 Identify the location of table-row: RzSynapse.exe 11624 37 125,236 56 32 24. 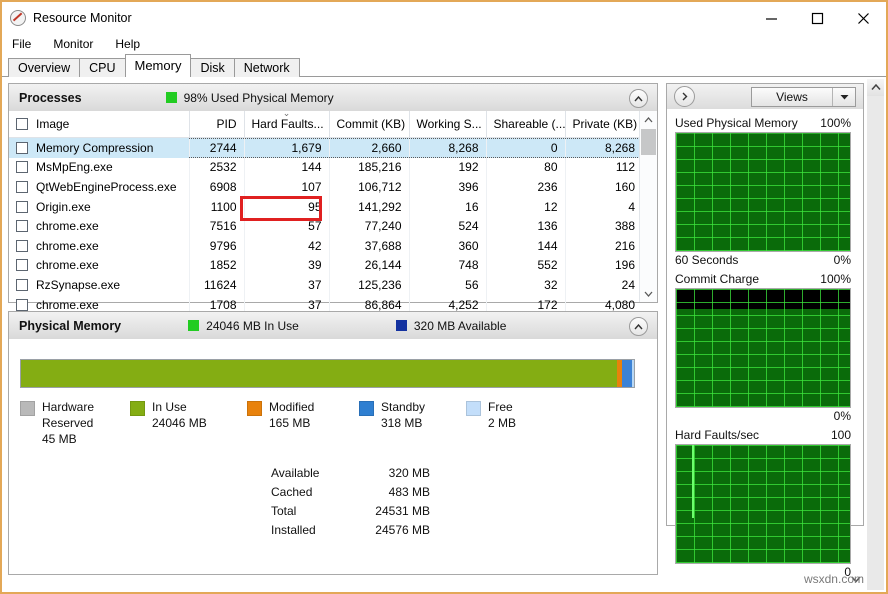
(325, 285).